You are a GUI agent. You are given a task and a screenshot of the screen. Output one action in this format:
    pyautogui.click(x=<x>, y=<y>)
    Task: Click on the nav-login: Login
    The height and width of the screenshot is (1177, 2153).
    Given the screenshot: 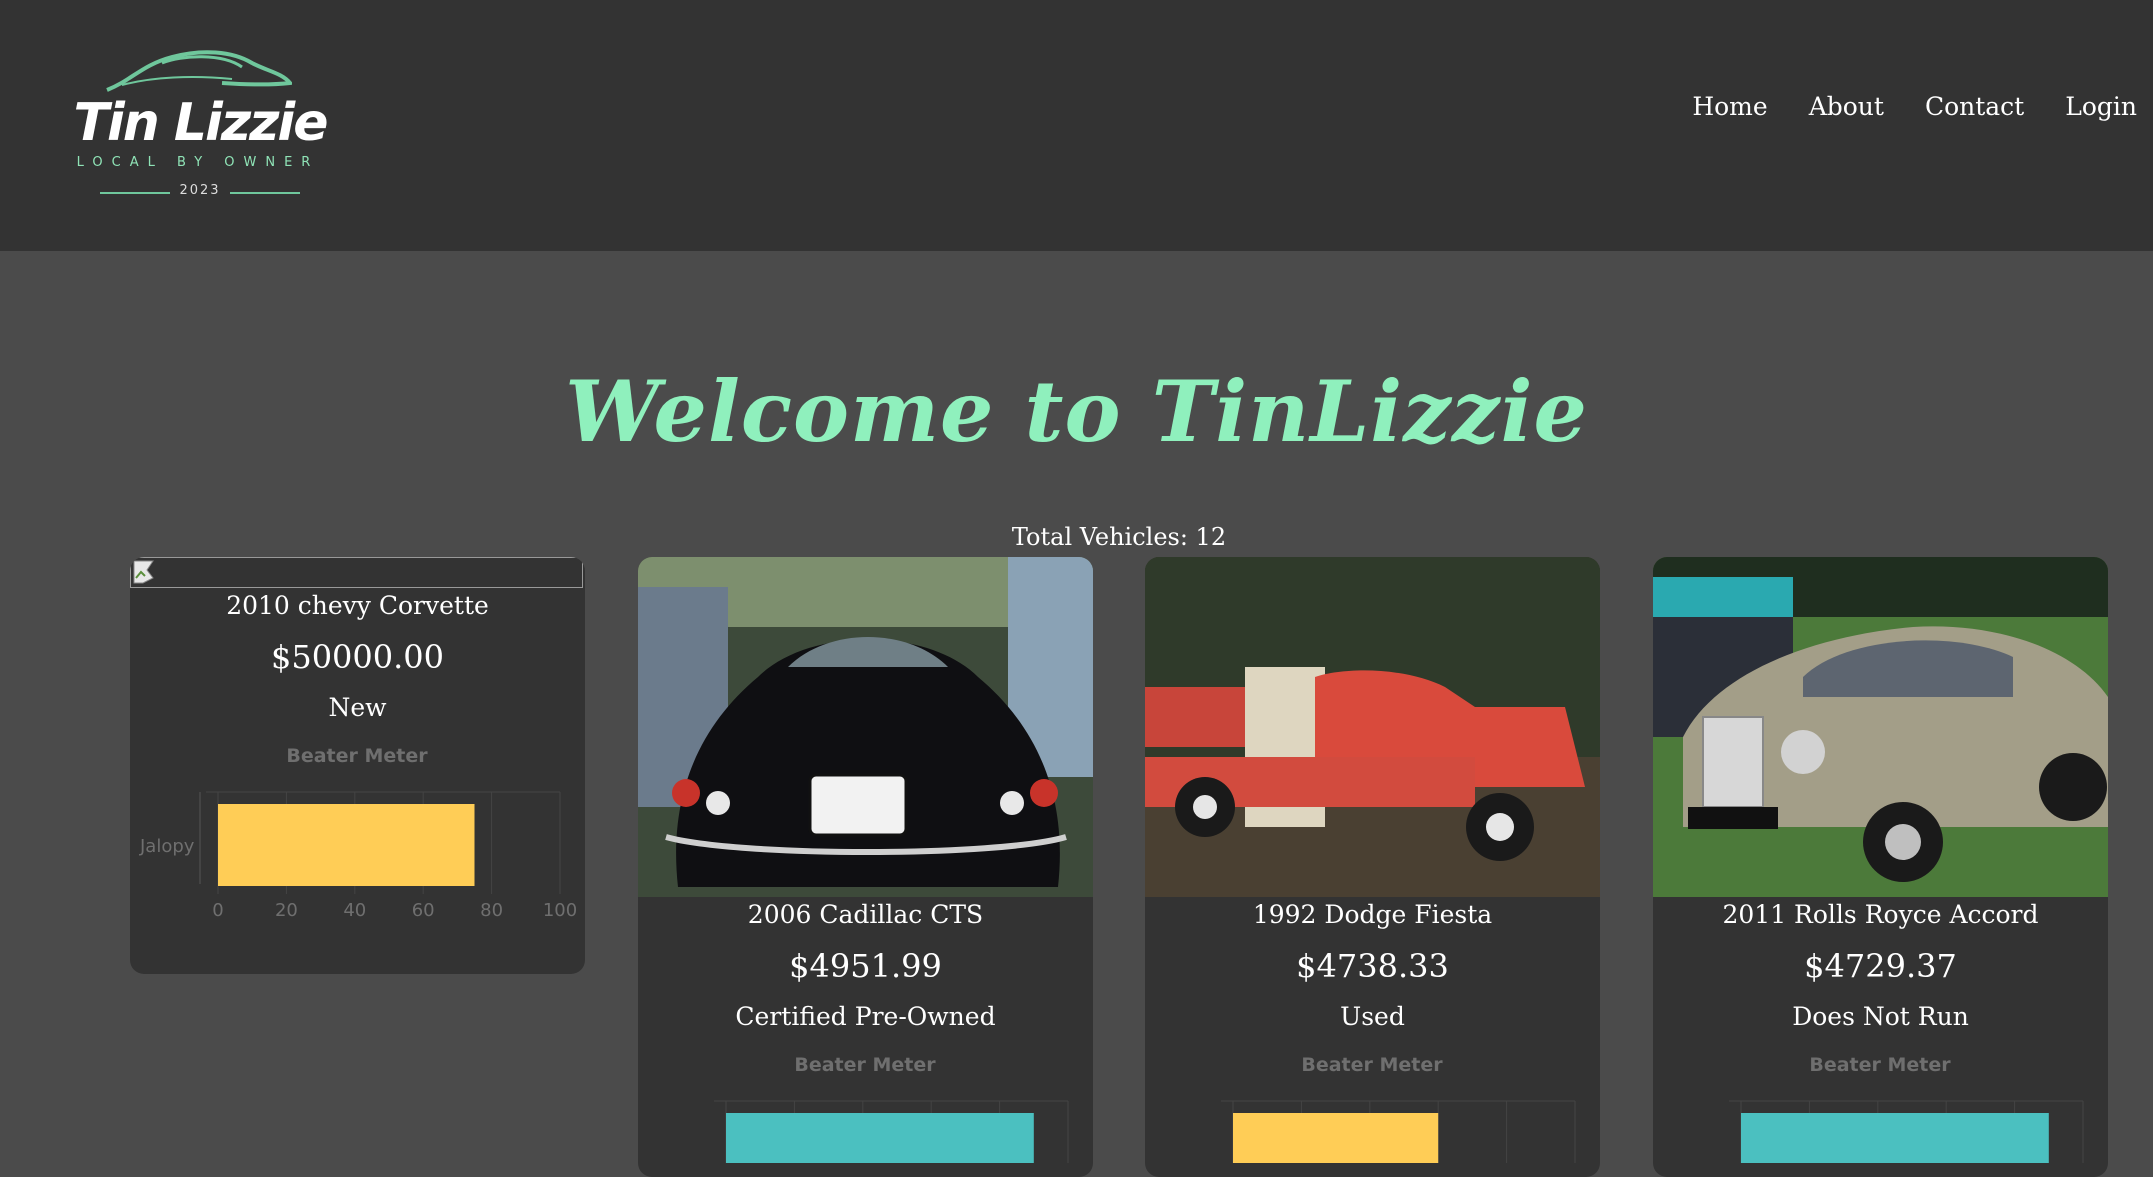 What is the action you would take?
    pyautogui.click(x=2101, y=106)
    